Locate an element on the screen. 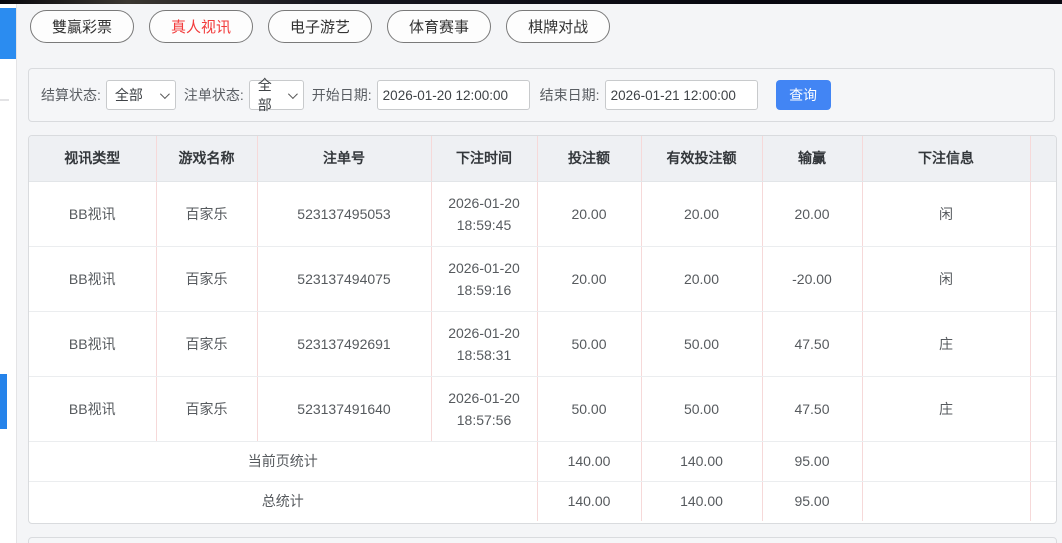 Image resolution: width=1062 pixels, height=543 pixels. filter-bar: 结算状态: 全部 注单状态: 全部 开始日期: 结束日期: 查询 is located at coordinates (541, 95).